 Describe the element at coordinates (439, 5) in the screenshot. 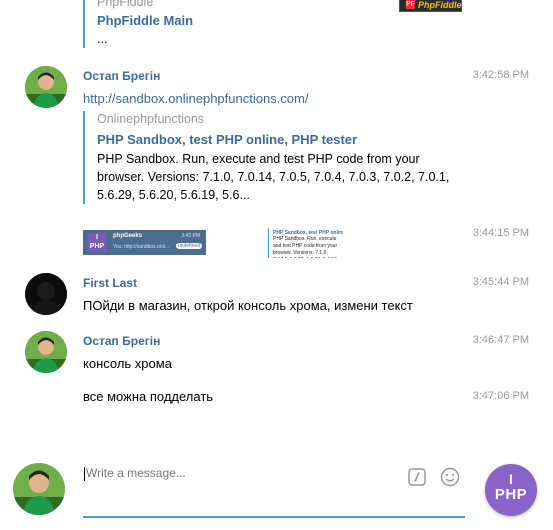

I see `phpfiddle-label: PhpFiddle` at that location.